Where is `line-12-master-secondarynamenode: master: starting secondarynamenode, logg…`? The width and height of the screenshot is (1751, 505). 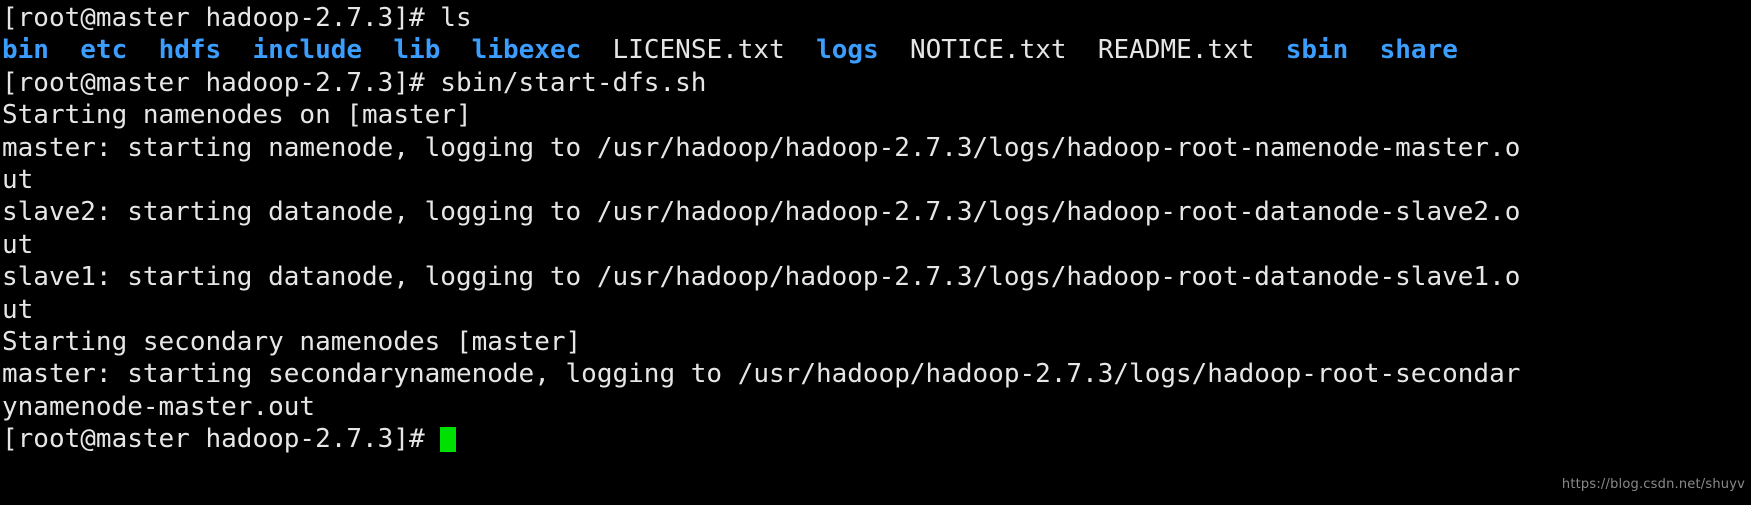 line-12-master-secondarynamenode: master: starting secondarynamenode, logg… is located at coordinates (875, 374).